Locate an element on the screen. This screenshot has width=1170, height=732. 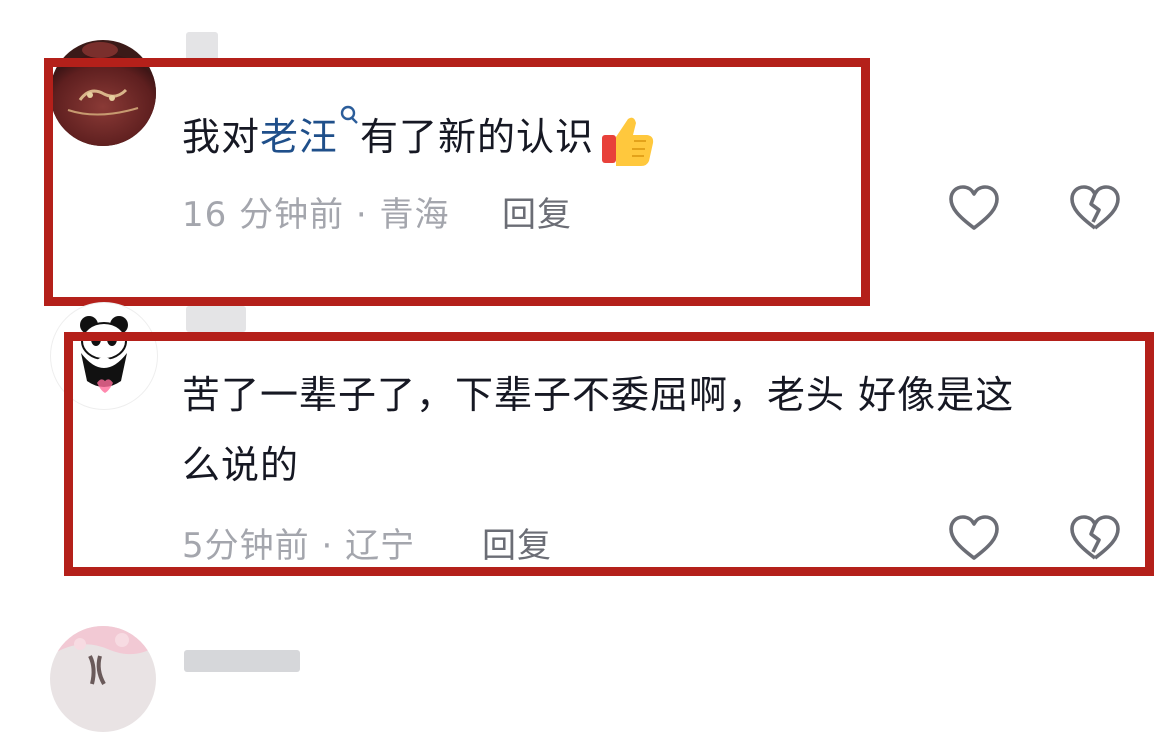
broken-heart-icon is located at coordinates (1095, 208).